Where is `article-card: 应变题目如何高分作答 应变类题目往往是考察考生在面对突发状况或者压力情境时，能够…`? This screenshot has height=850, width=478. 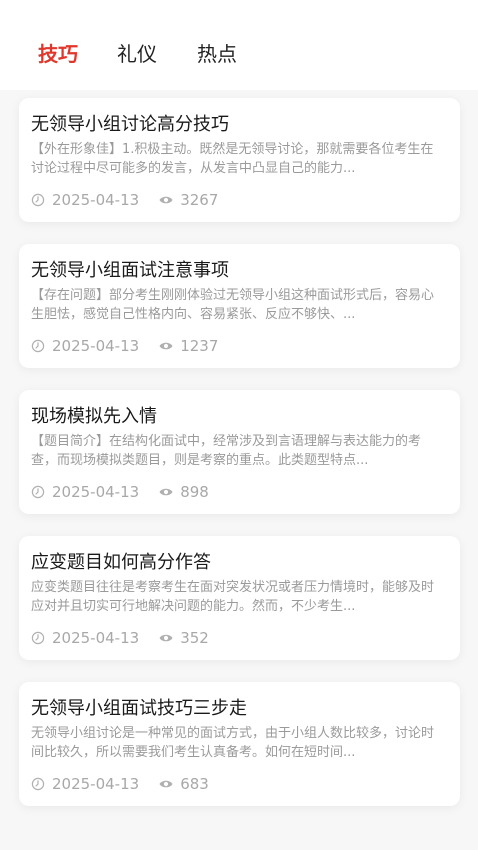 article-card: 应变题目如何高分作答 应变类题目往往是考察考生在面对突发状况或者压力情境时，能够… is located at coordinates (239, 598).